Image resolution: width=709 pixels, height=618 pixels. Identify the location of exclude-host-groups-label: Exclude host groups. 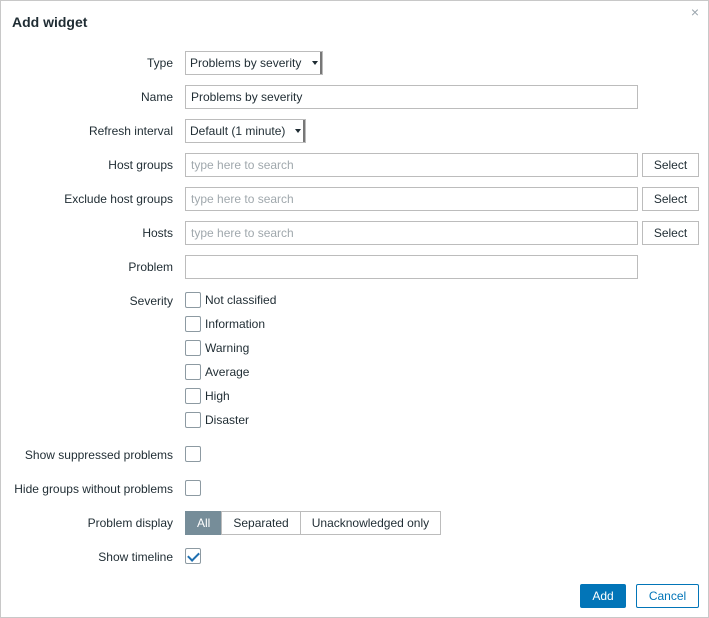
(118, 199).